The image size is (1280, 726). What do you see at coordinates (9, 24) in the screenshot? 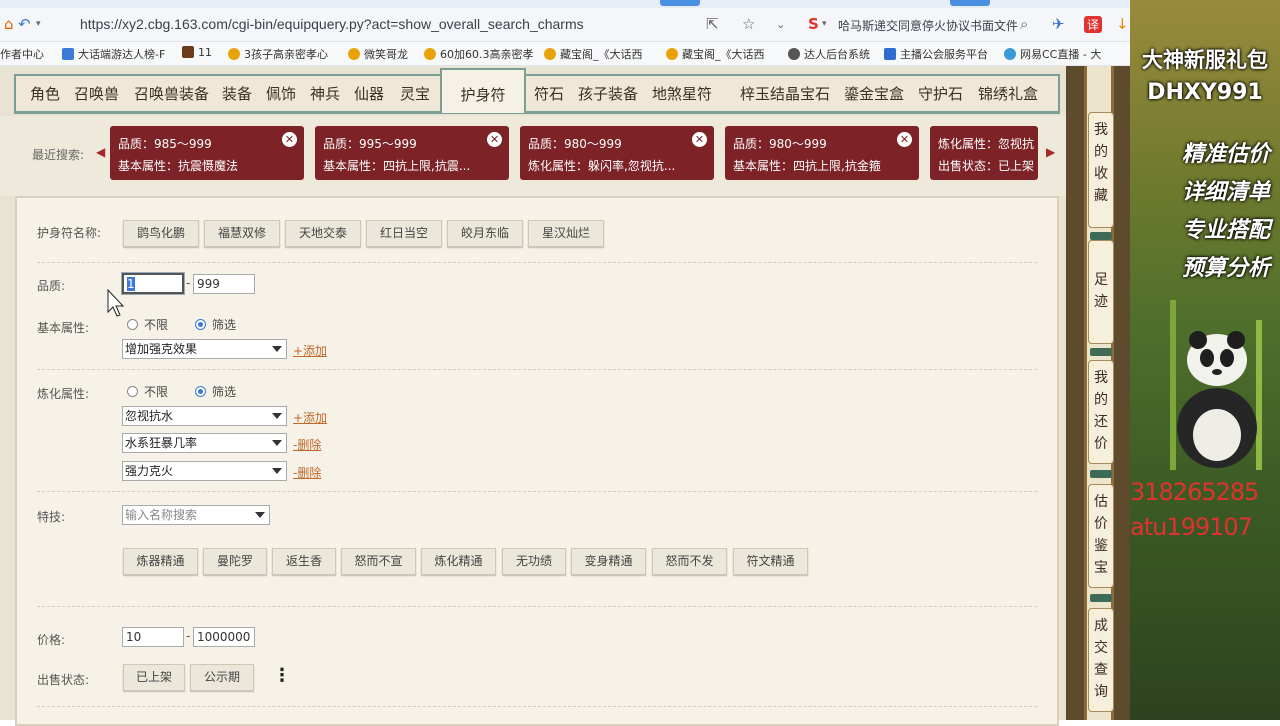
I see `home-icon: ⌂` at bounding box center [9, 24].